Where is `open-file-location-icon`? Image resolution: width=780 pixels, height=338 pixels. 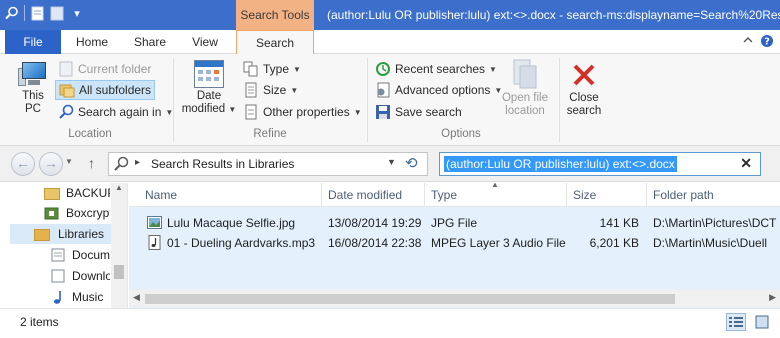 open-file-location-icon is located at coordinates (525, 74).